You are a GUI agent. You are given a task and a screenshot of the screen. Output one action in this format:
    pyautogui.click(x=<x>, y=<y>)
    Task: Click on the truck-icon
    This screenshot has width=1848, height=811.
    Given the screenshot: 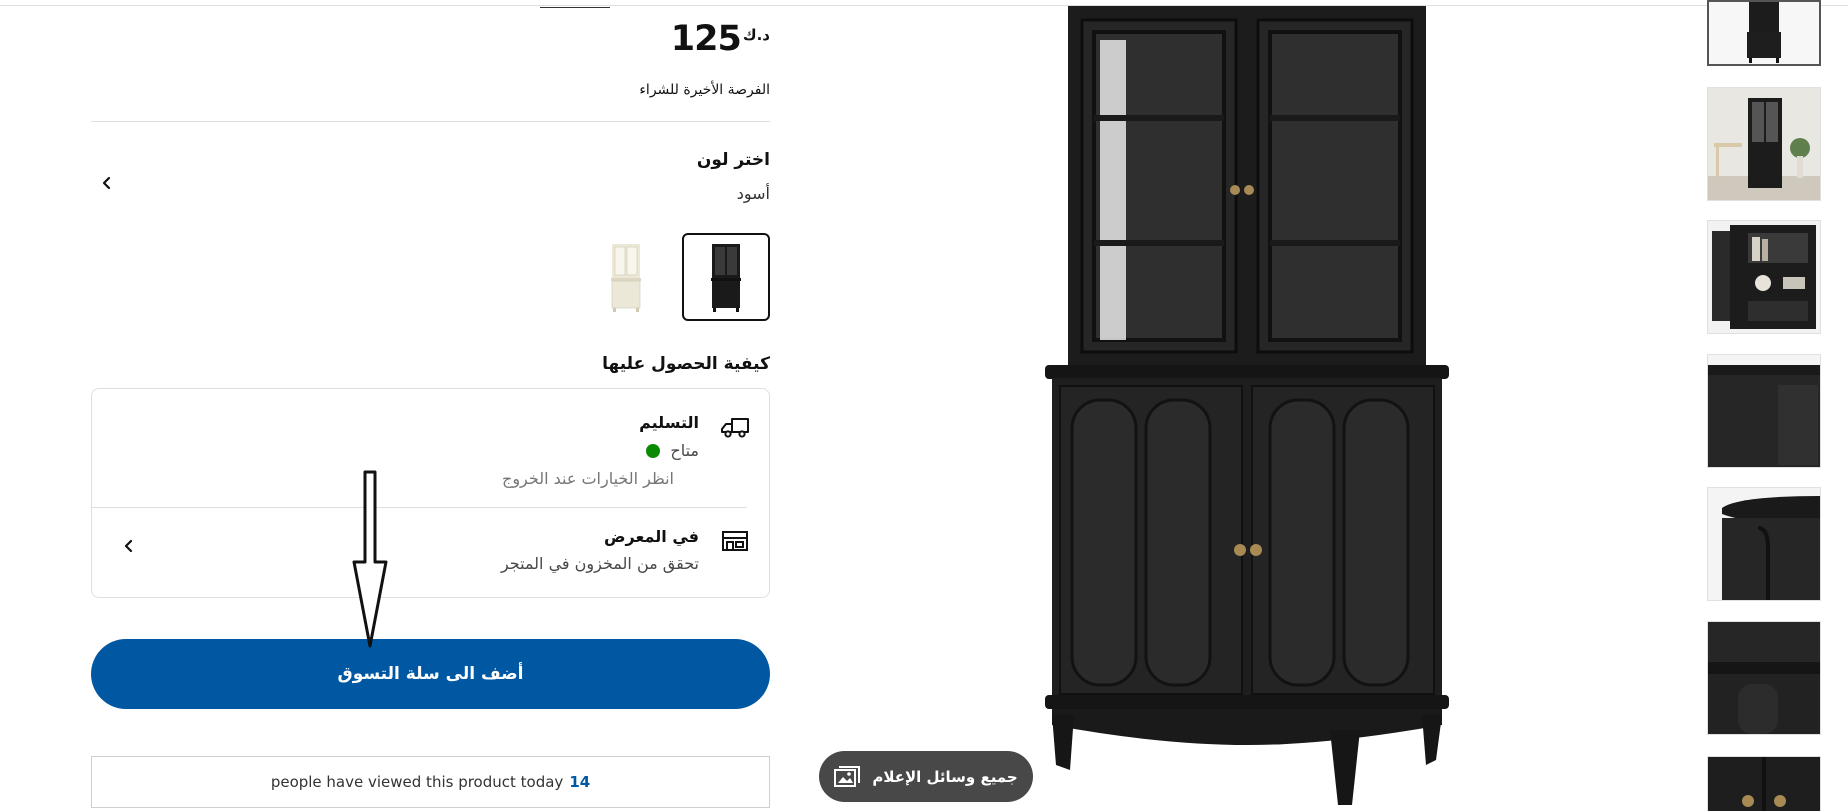 What is the action you would take?
    pyautogui.click(x=735, y=427)
    